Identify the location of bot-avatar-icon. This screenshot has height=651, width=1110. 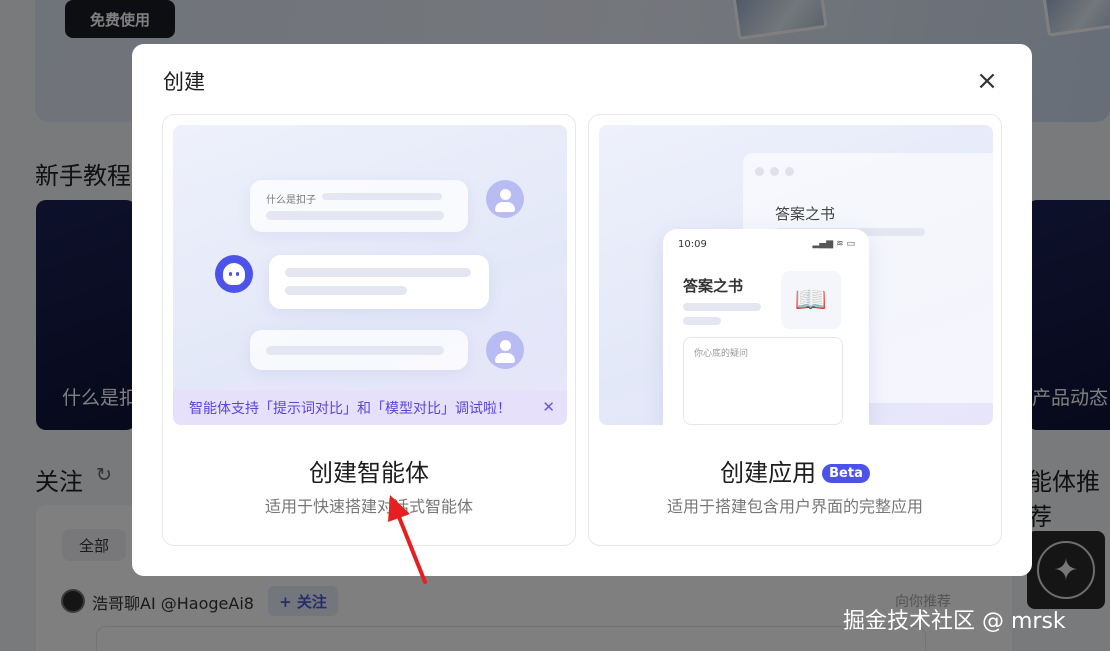
(234, 274).